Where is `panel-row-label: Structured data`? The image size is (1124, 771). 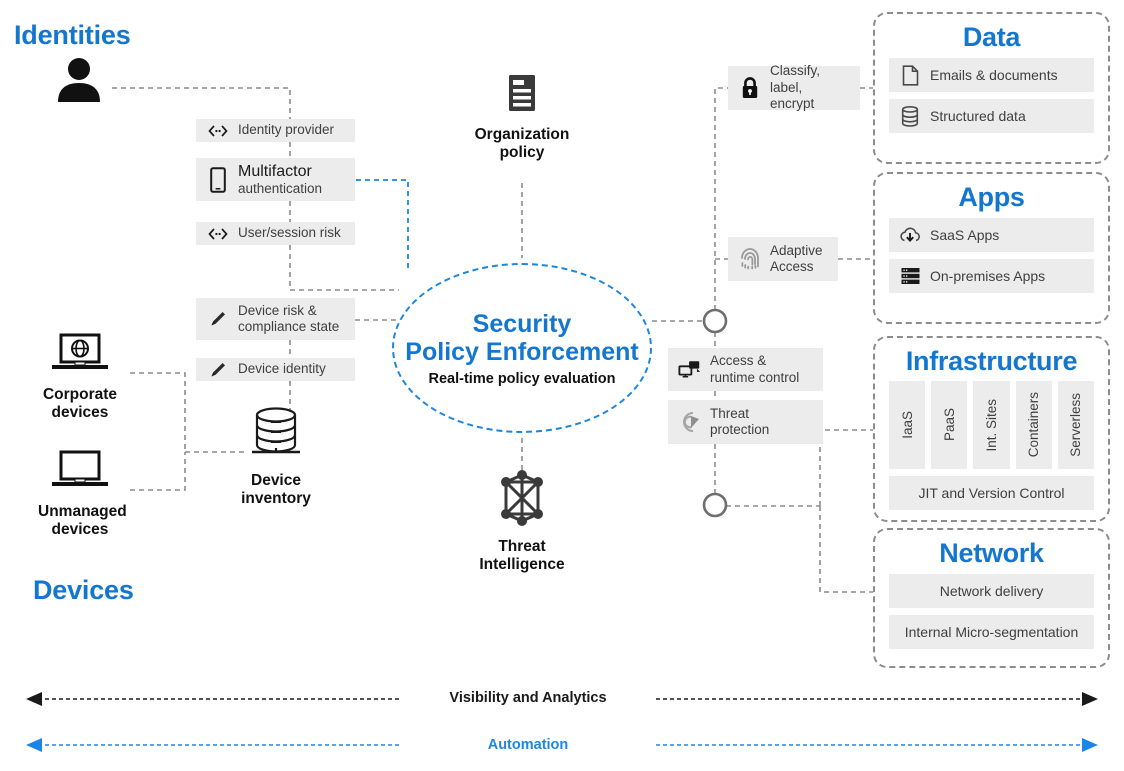 panel-row-label: Structured data is located at coordinates (978, 116).